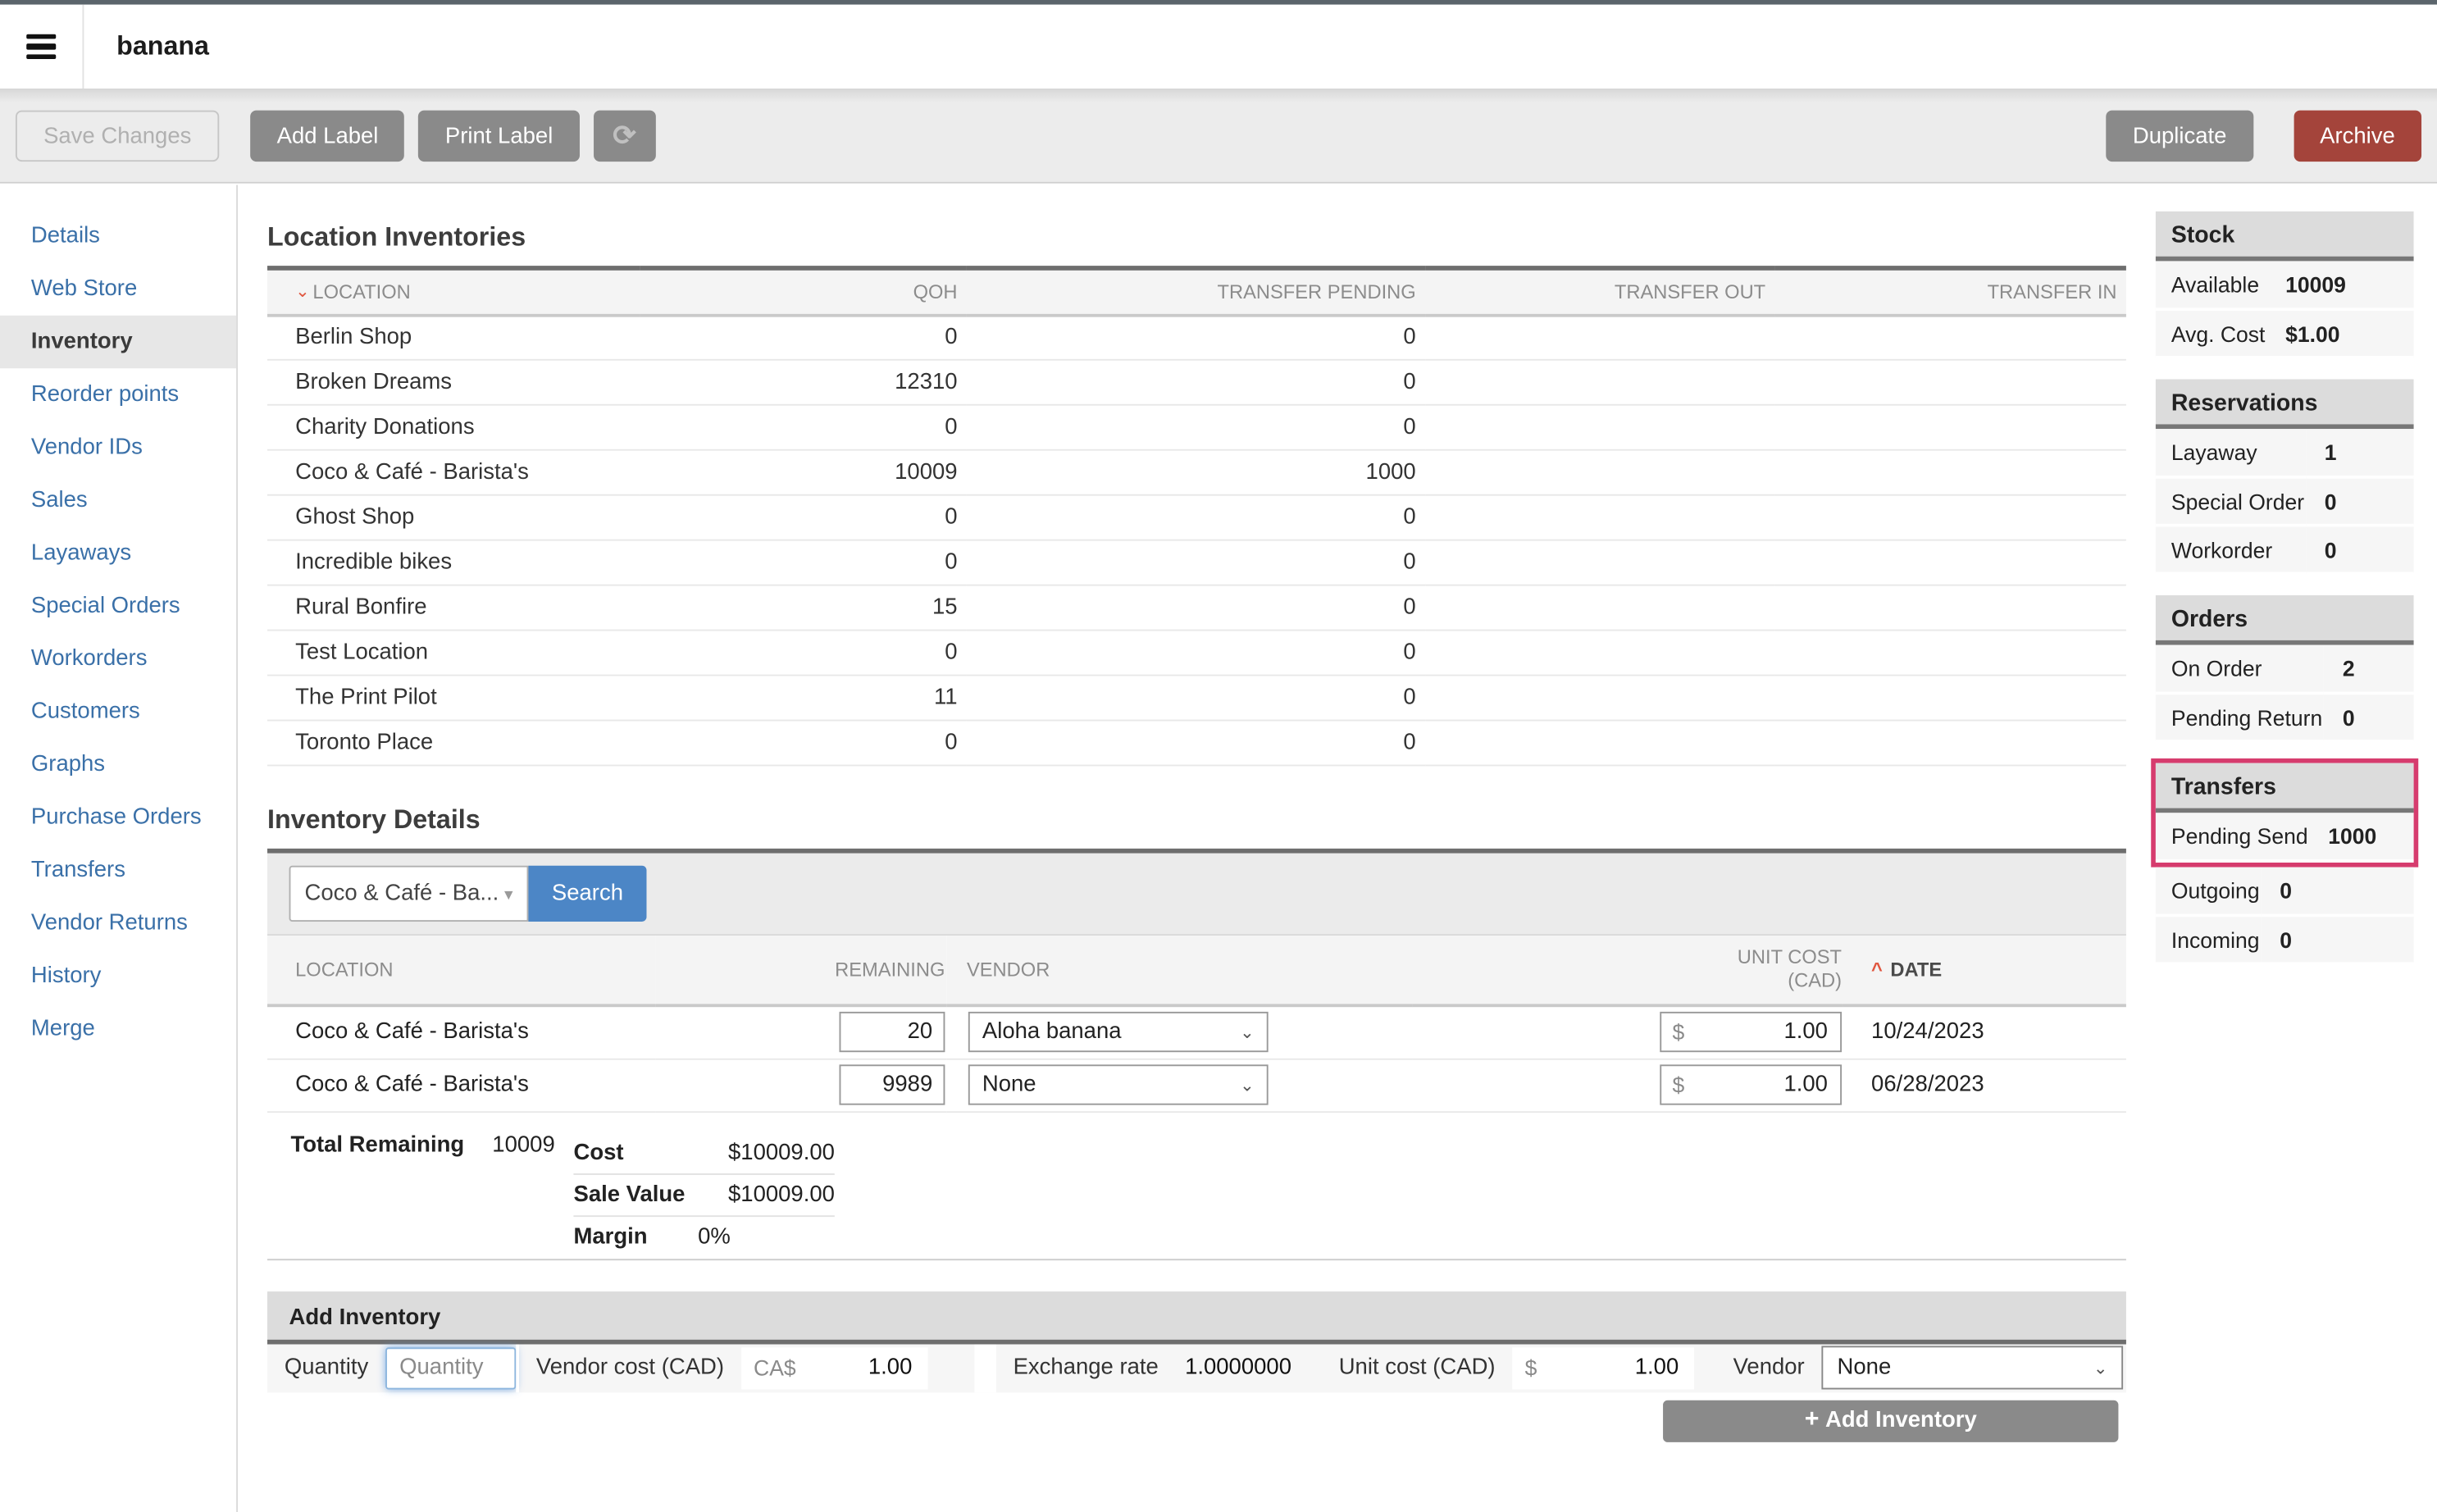 The width and height of the screenshot is (2437, 1512). I want to click on toolbar-right-group: Duplicate Archive, so click(2264, 136).